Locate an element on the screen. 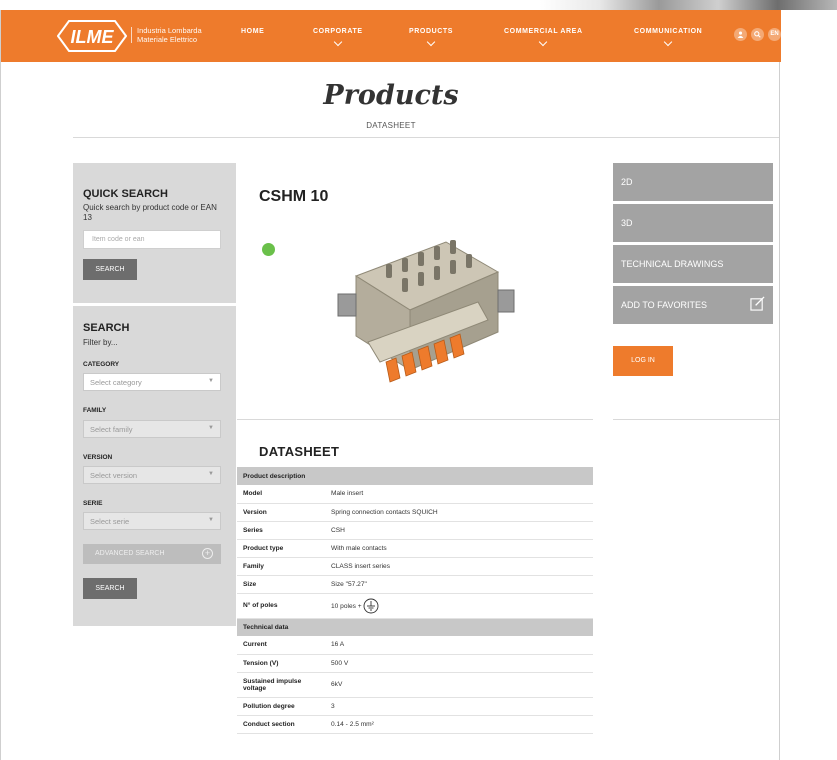 The height and width of the screenshot is (760, 837). section-header: Technical data is located at coordinates (415, 627).